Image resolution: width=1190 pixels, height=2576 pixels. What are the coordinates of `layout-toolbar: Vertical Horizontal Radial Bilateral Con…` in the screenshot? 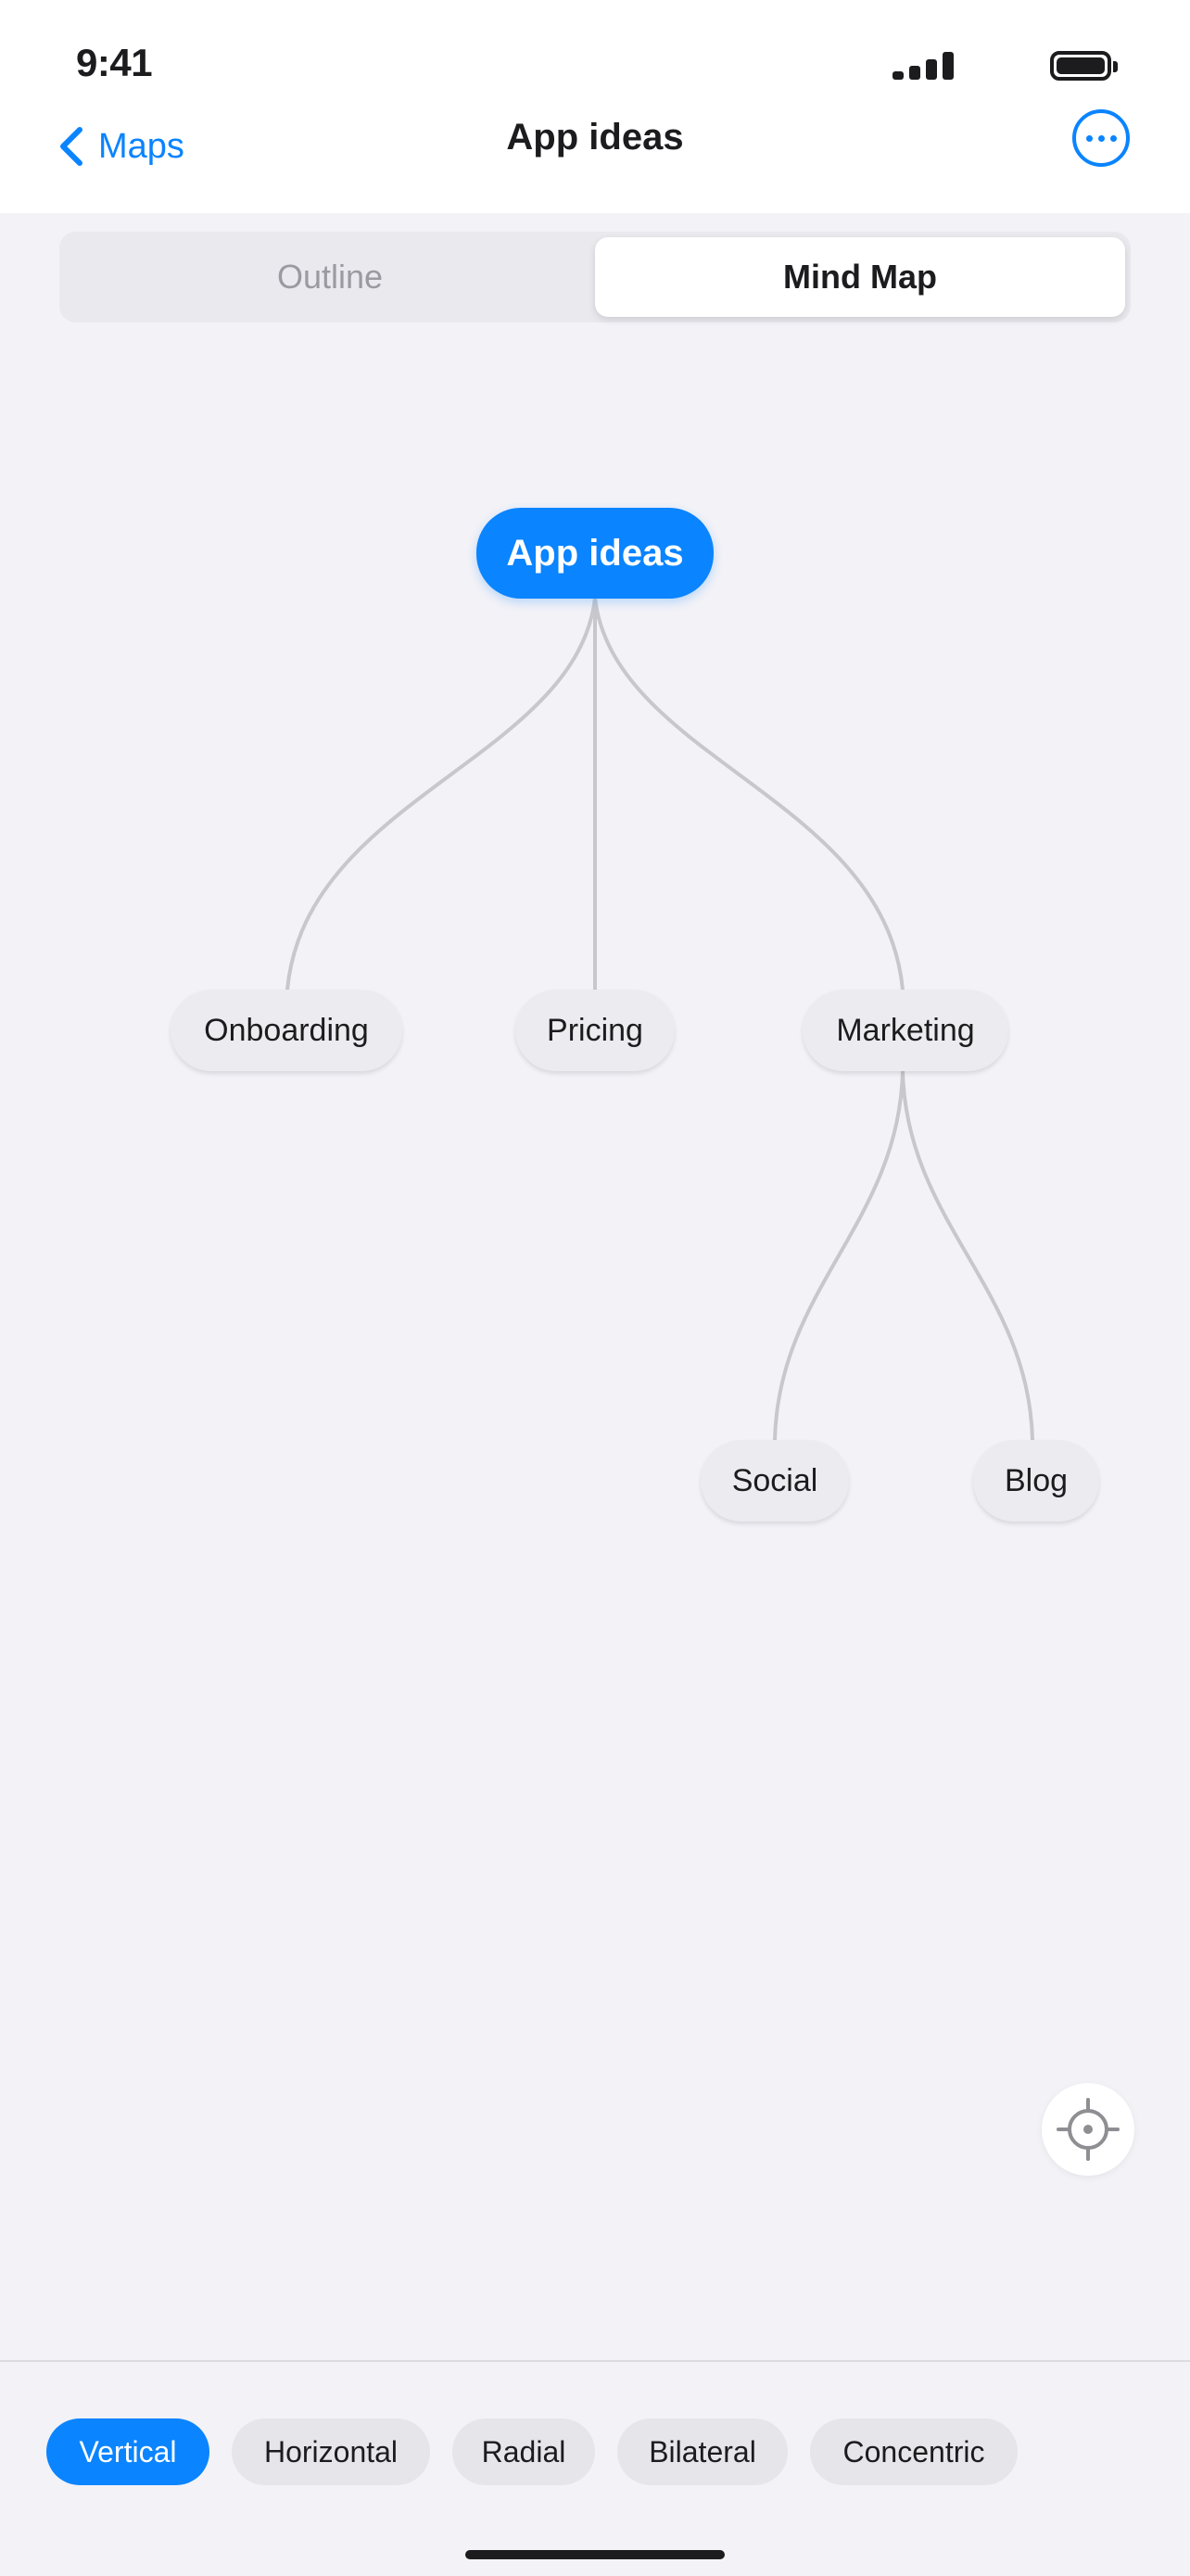 It's located at (595, 2468).